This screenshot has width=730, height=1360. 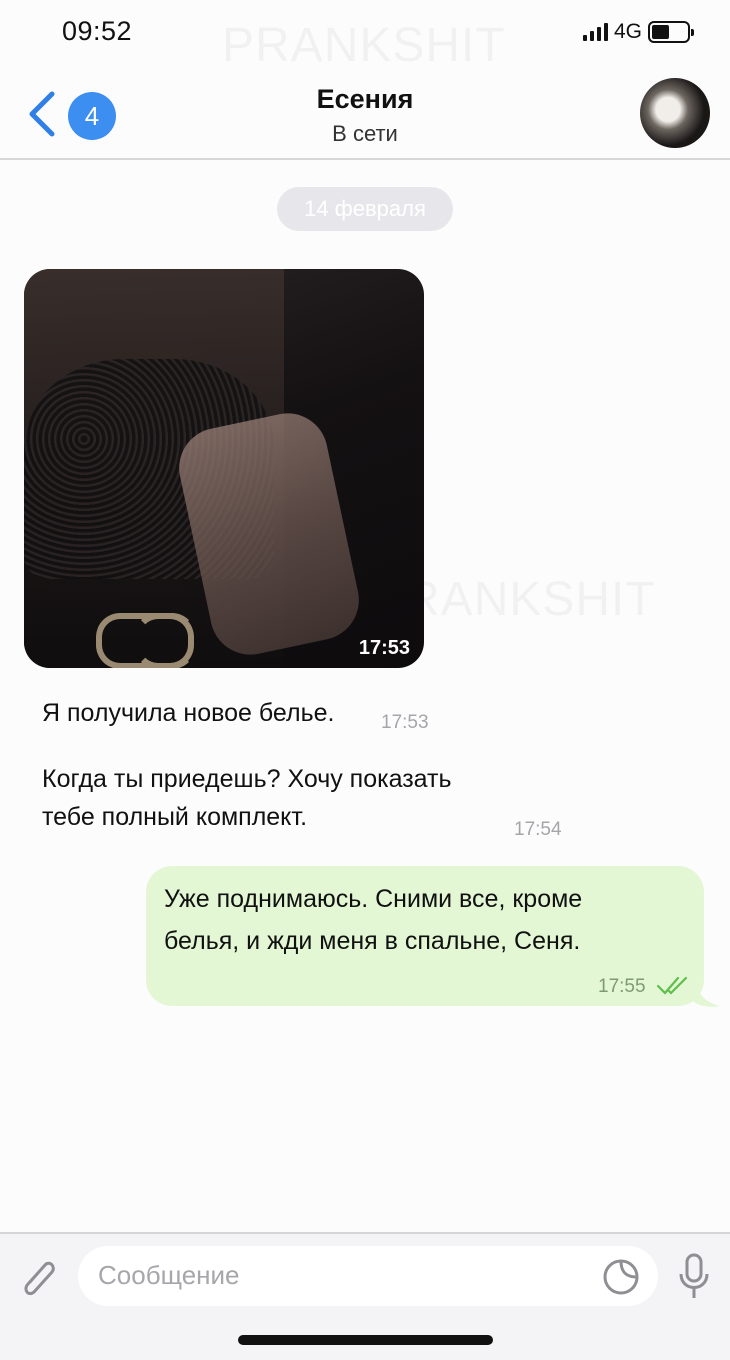 What do you see at coordinates (247, 779) in the screenshot?
I see `message-line: Когда ты приедешь? Хочу показать` at bounding box center [247, 779].